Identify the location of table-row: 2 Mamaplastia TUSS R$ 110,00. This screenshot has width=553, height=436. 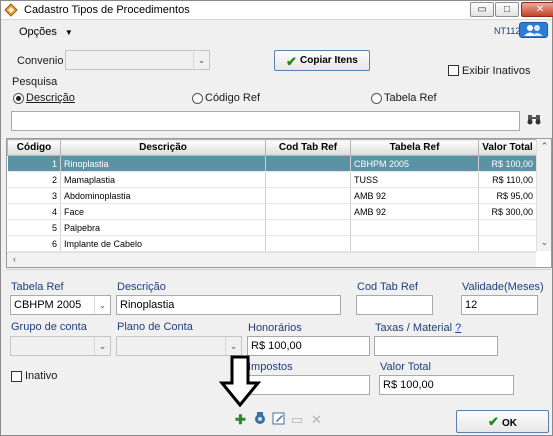
(272, 179).